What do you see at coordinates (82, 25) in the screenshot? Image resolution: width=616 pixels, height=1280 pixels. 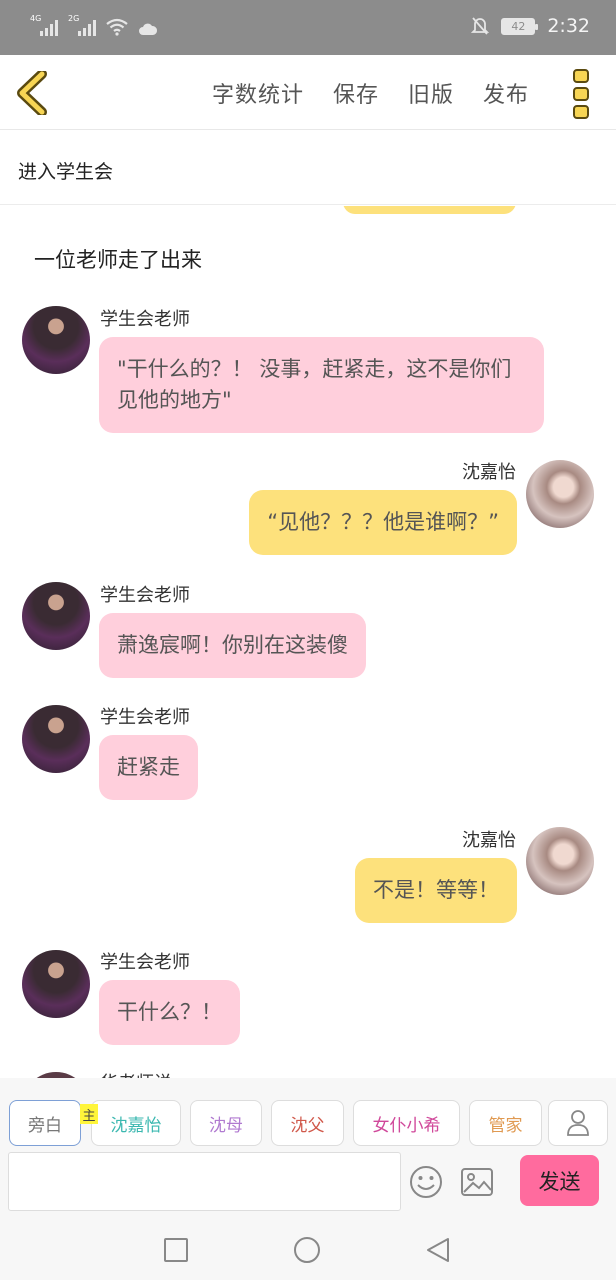 I see `signal-icon: 2G` at bounding box center [82, 25].